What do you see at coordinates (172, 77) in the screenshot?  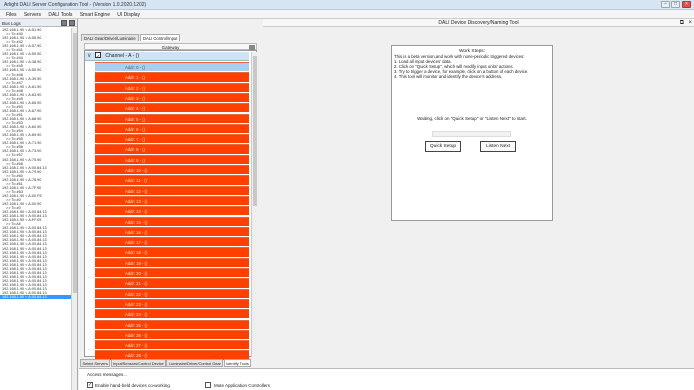 I see `address-row: Addr: 1 - ()` at bounding box center [172, 77].